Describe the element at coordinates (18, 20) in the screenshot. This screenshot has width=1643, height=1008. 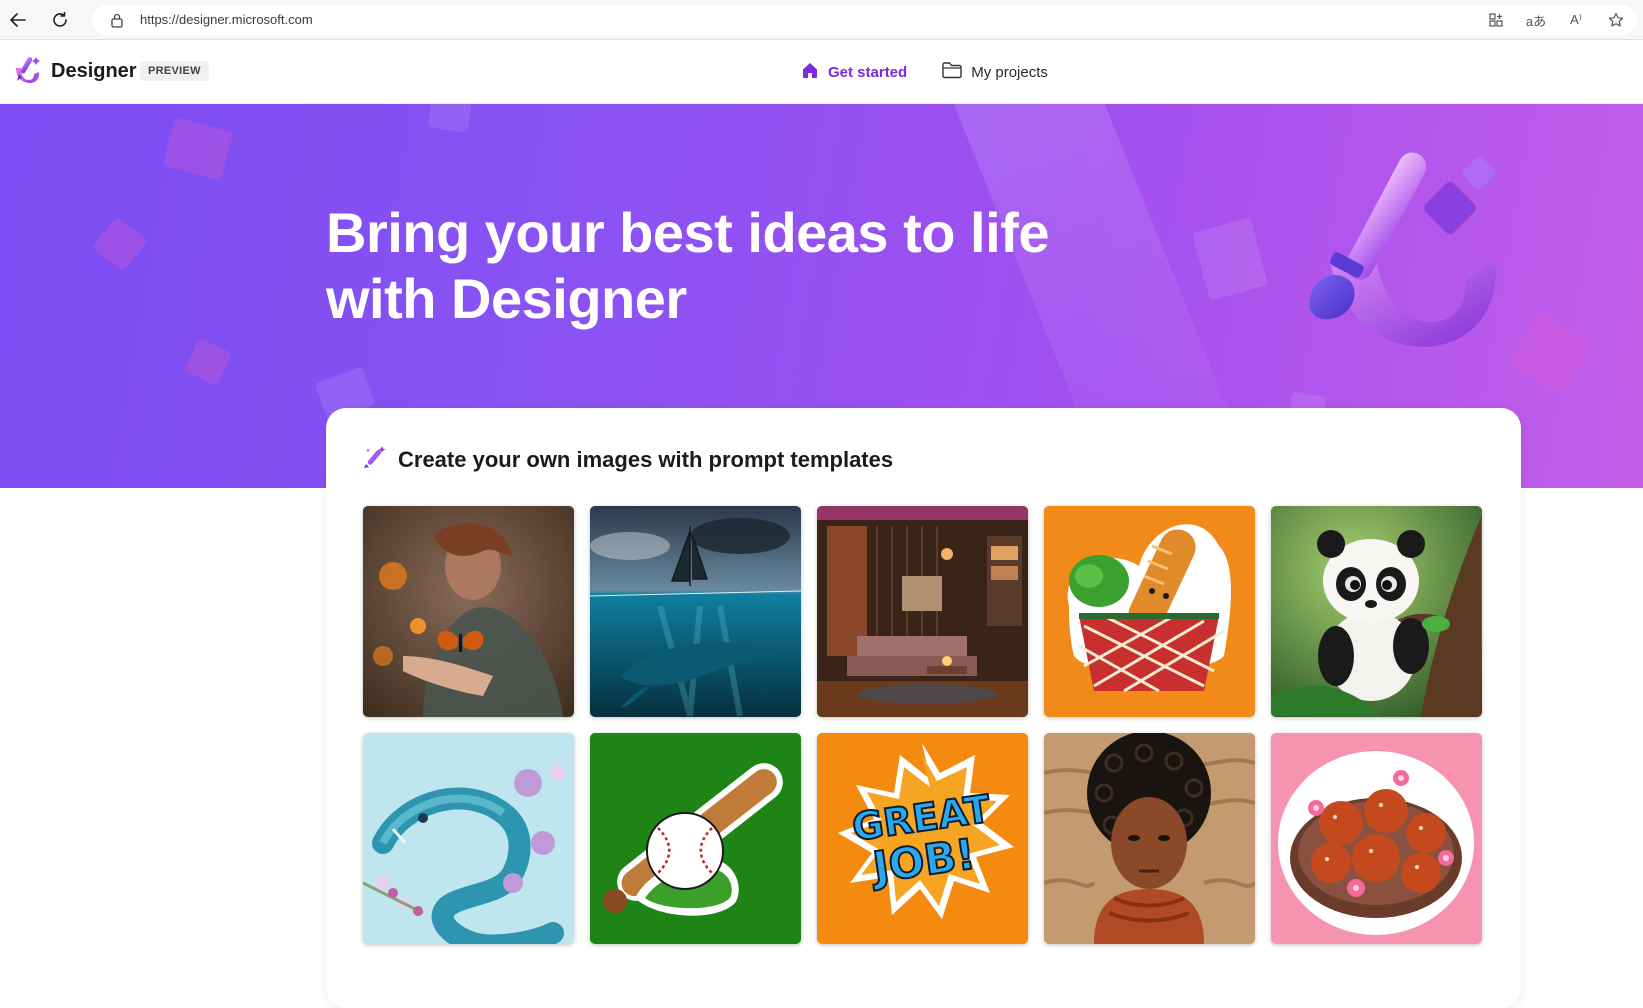
I see `back-arrow-icon` at that location.